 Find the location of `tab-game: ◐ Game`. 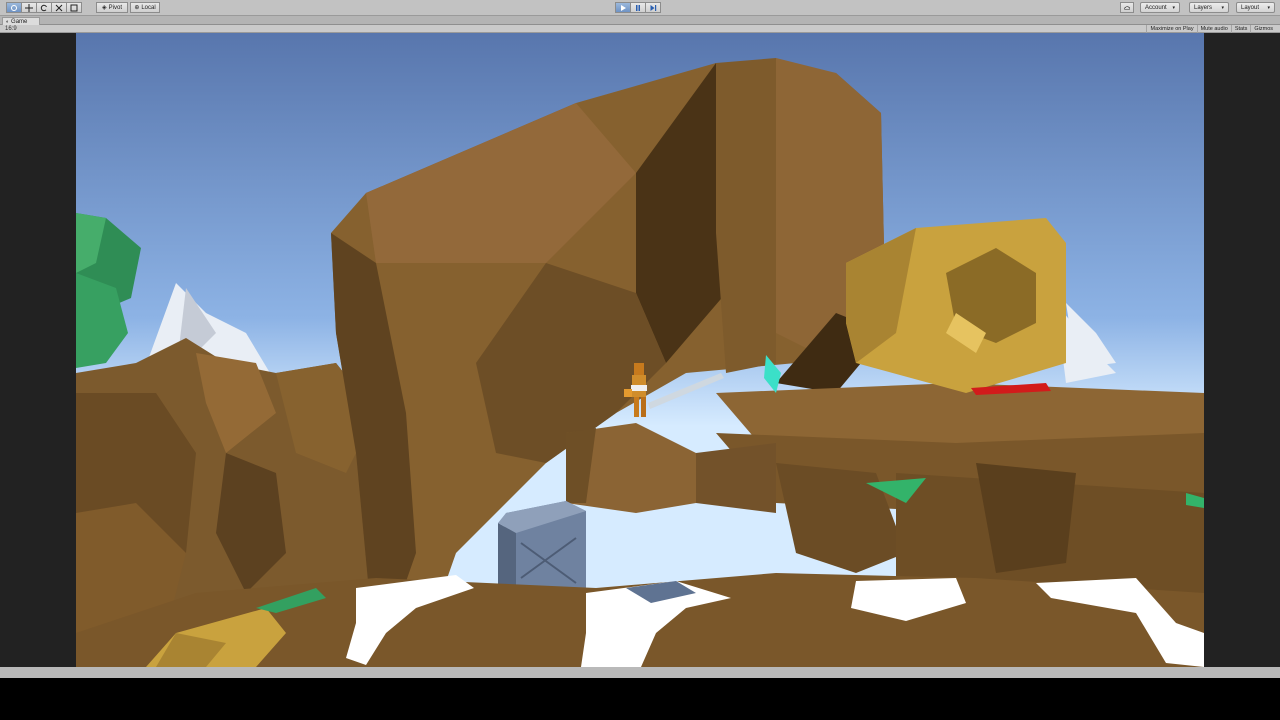

tab-game: ◐ Game is located at coordinates (21, 21).